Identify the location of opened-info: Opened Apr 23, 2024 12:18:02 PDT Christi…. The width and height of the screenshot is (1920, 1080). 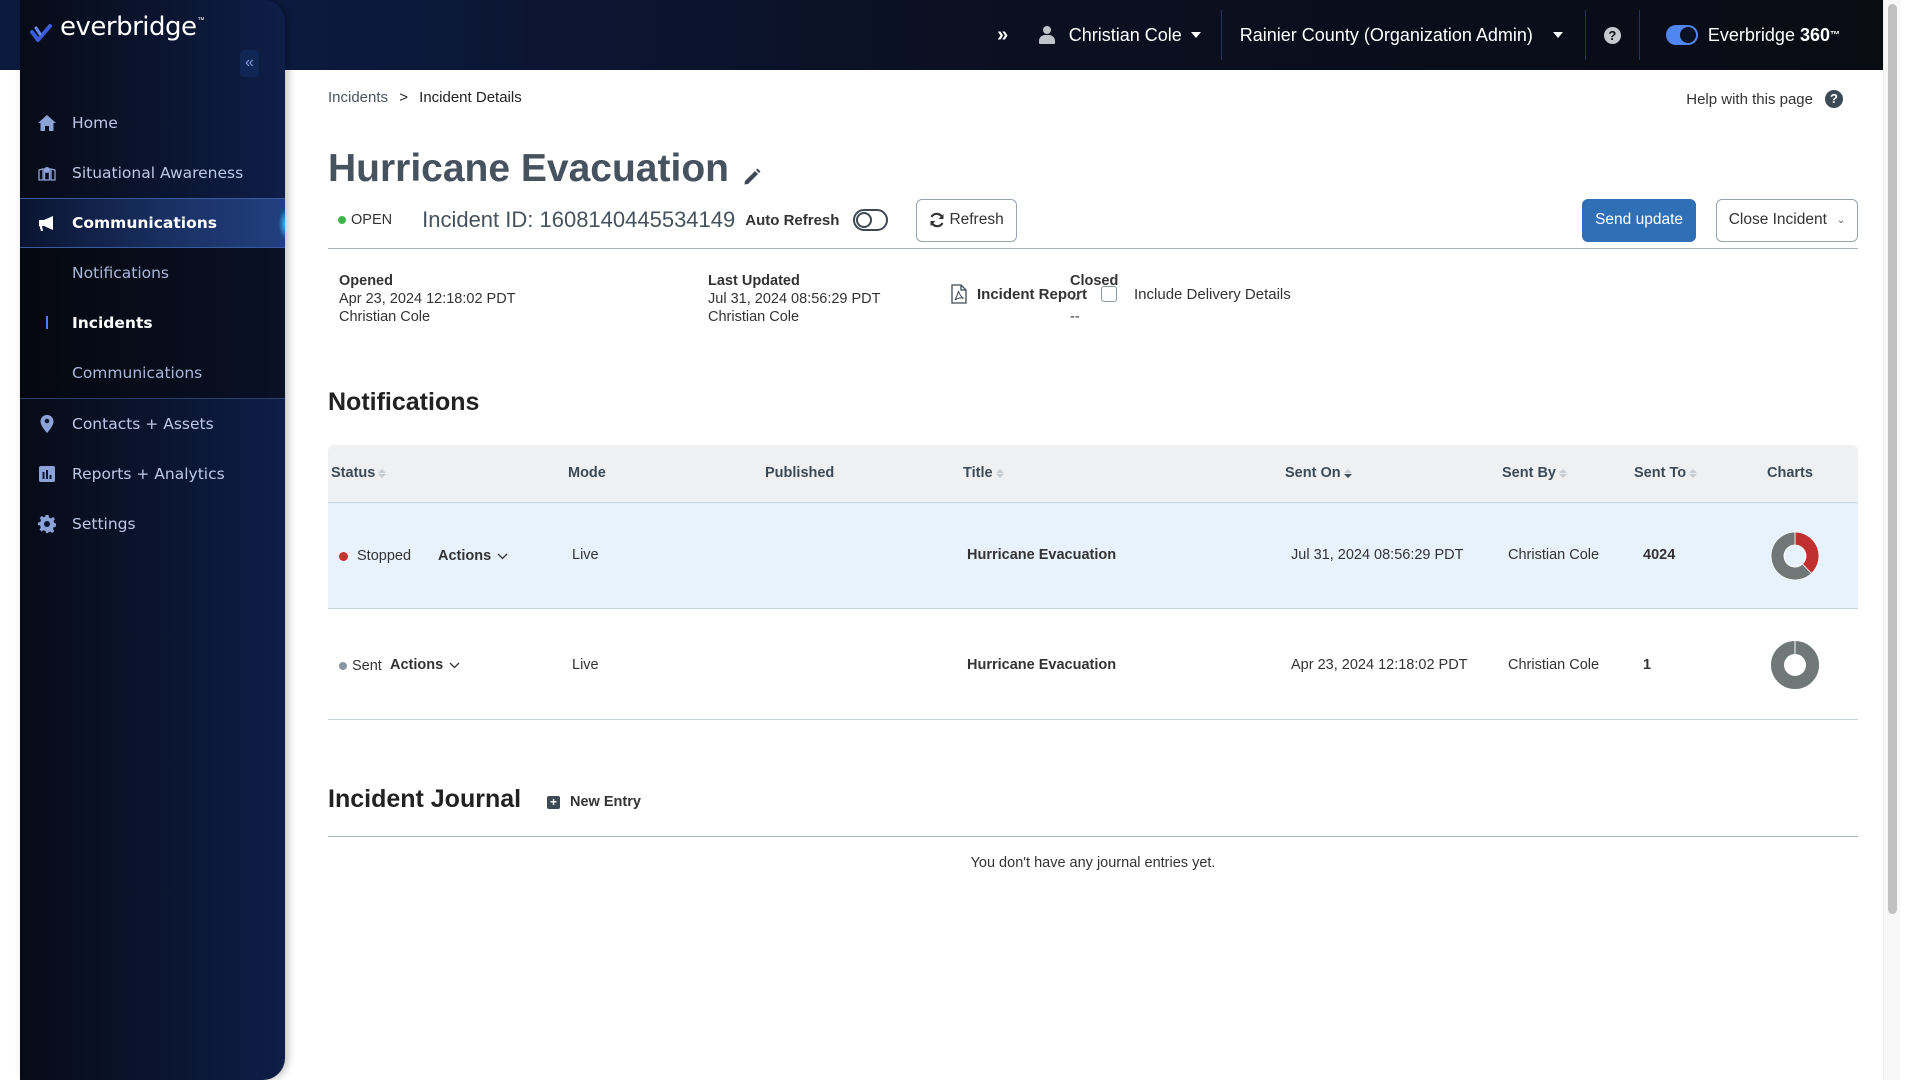
(427, 299).